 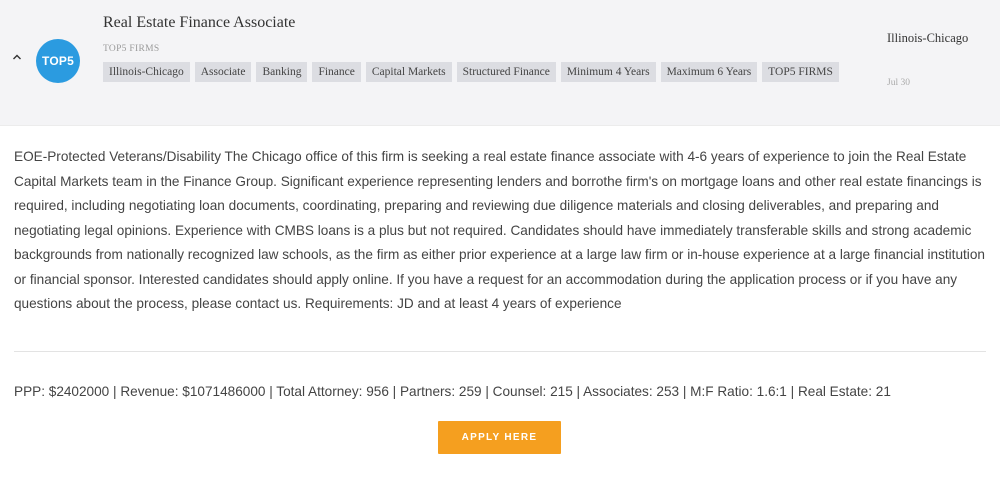 What do you see at coordinates (500, 351) in the screenshot?
I see `divider` at bounding box center [500, 351].